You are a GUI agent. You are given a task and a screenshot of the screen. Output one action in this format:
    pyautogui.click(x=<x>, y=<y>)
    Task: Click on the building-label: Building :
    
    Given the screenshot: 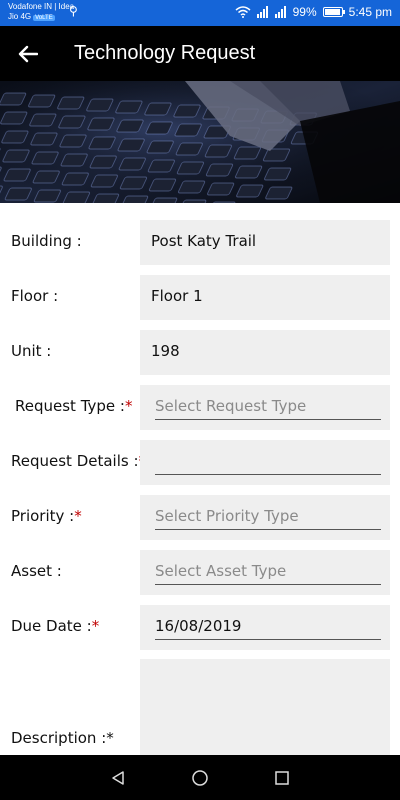 What is the action you would take?
    pyautogui.click(x=46, y=241)
    